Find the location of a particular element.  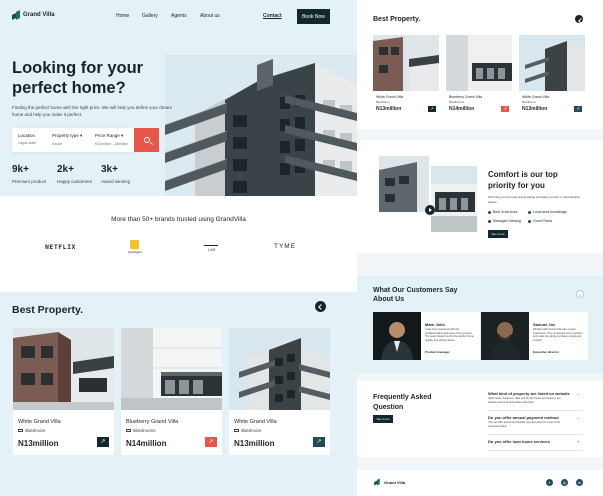

brand-tyme-logo: TYME is located at coordinates (285, 246).